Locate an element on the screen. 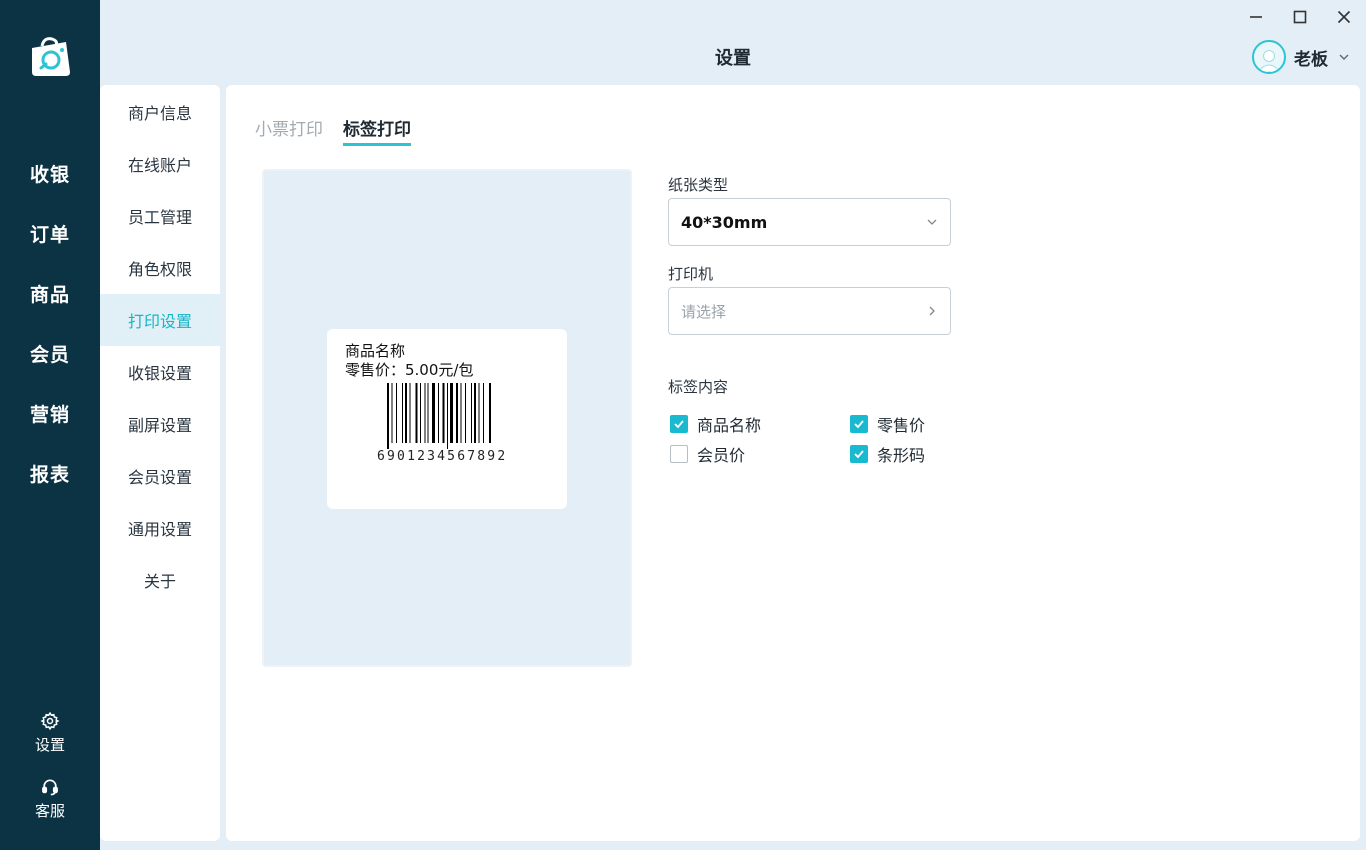 This screenshot has height=850, width=1366. rail-item-orders: 订单 is located at coordinates (50, 233).